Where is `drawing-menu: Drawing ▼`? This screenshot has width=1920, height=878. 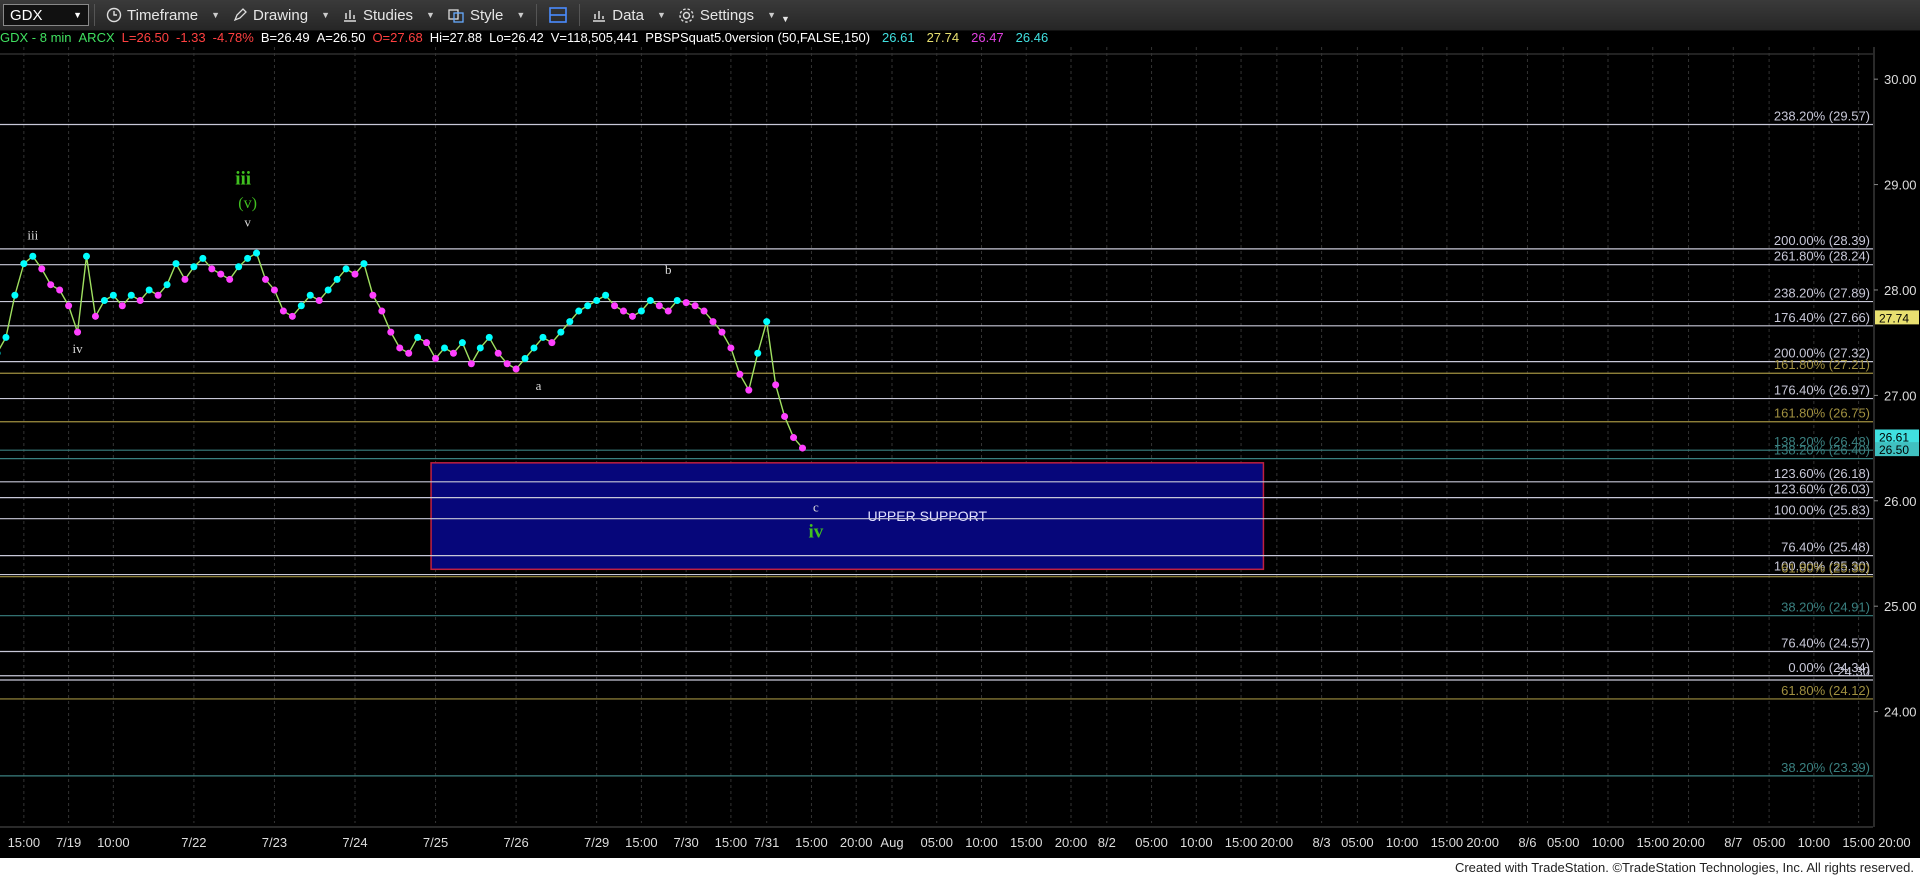 drawing-menu: Drawing ▼ is located at coordinates (281, 15).